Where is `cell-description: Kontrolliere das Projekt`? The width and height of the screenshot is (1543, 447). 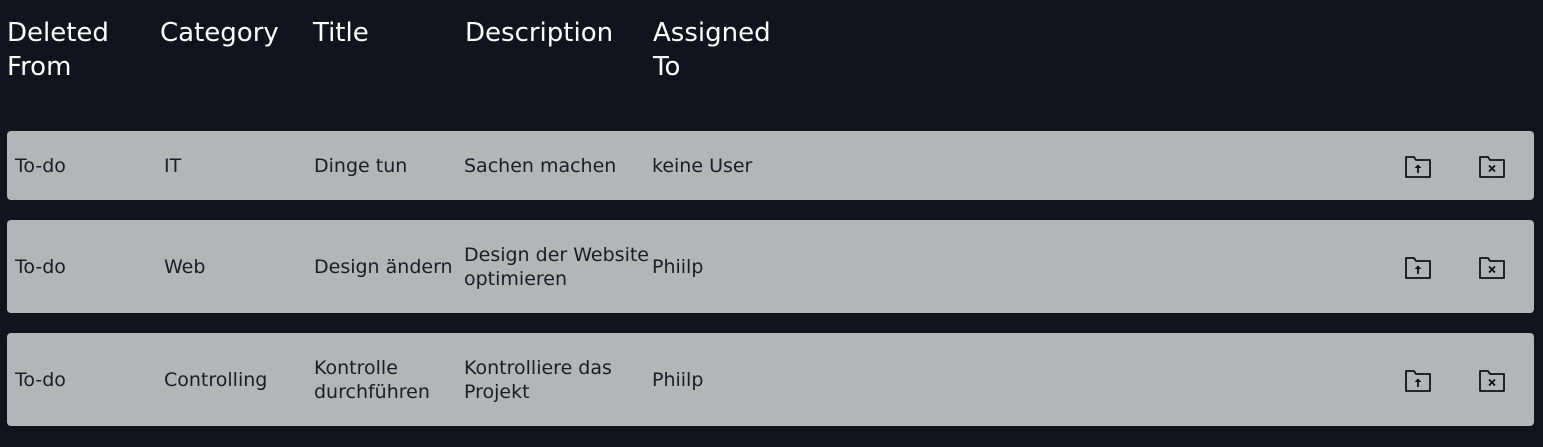
cell-description: Kontrolliere das Projekt is located at coordinates (538, 379).